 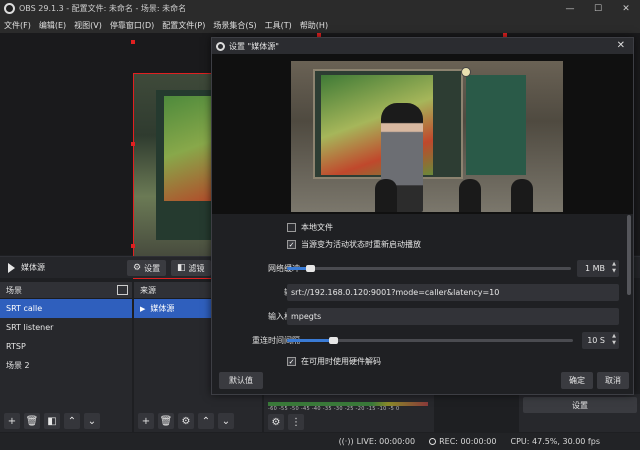 I want to click on dock-undock-icon, so click(x=122, y=290).